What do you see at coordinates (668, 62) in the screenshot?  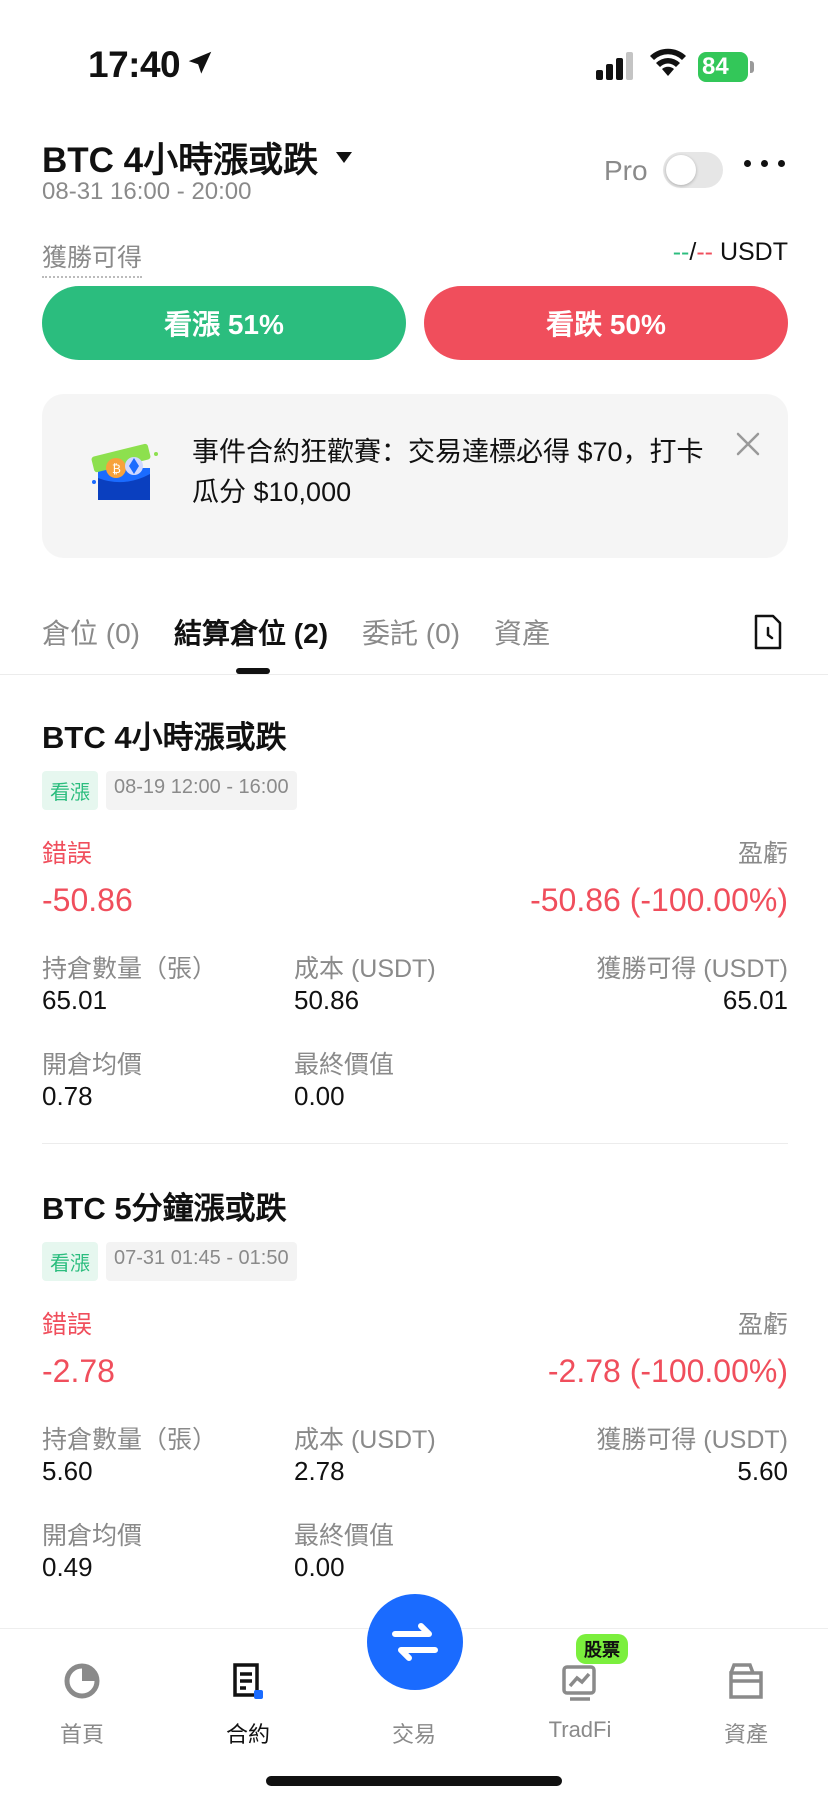 I see `wifi-icon` at bounding box center [668, 62].